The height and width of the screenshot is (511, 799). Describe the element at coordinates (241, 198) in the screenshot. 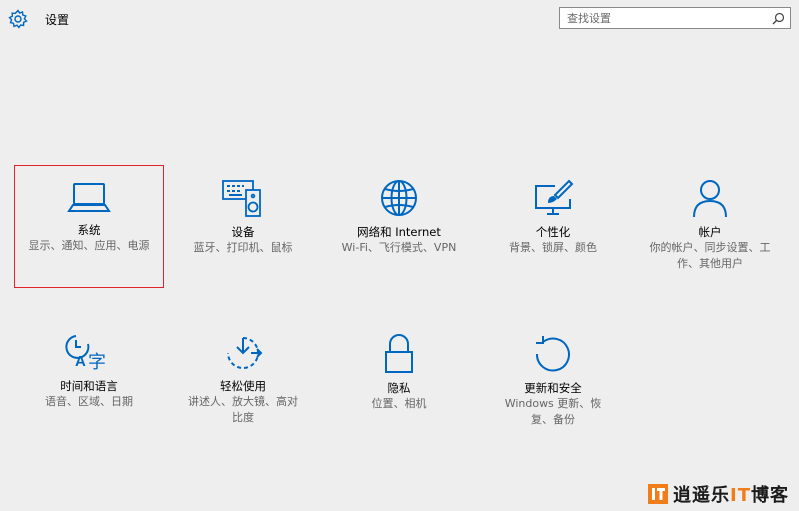

I see `devices-icon` at that location.